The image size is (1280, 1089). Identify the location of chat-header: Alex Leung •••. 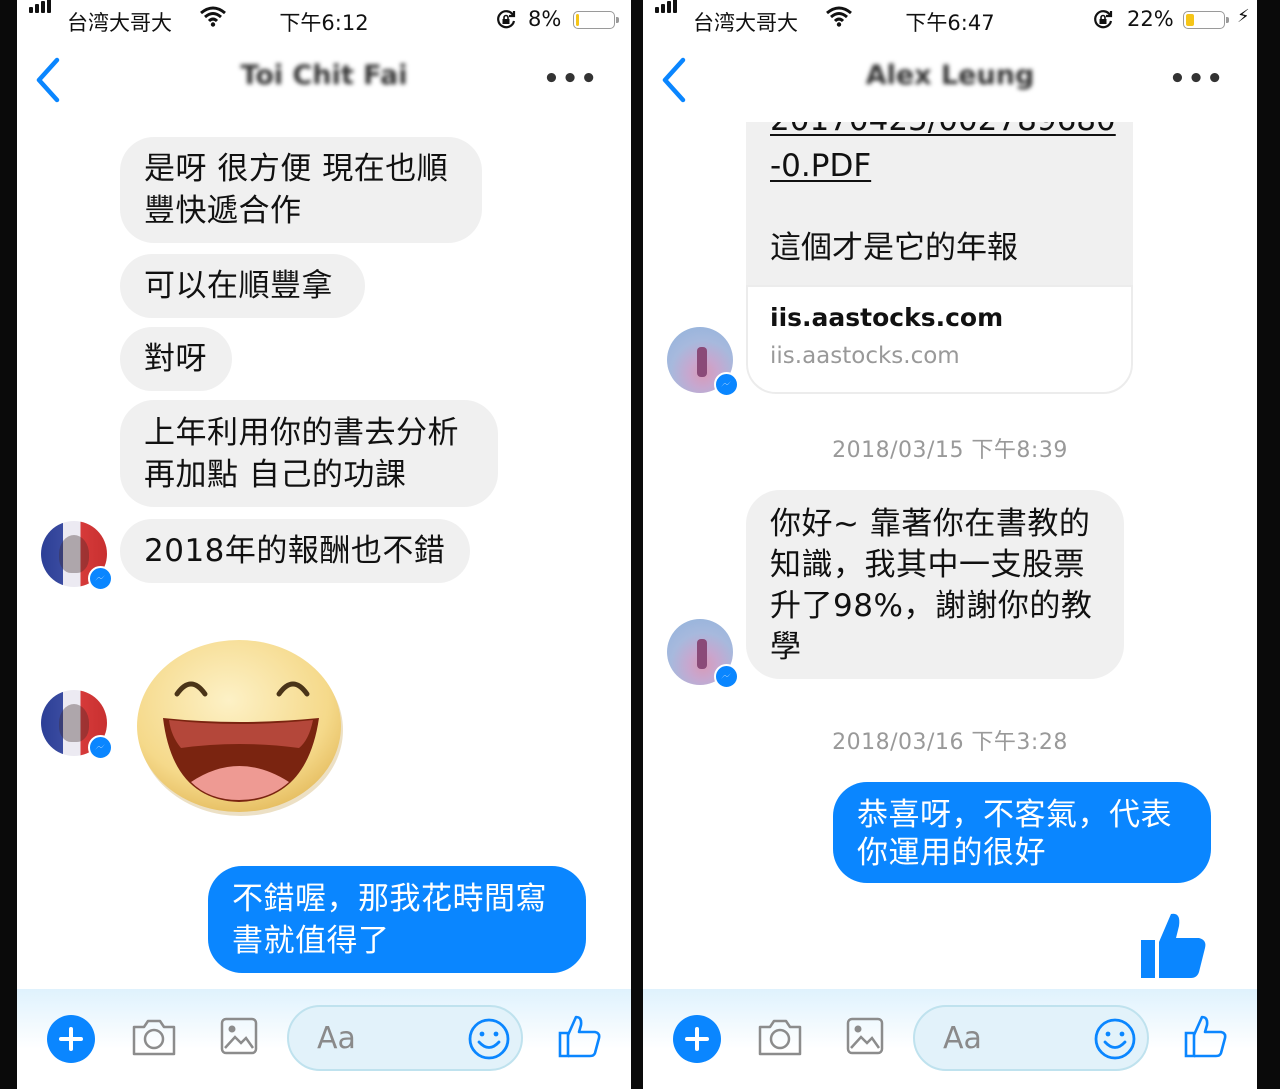
(950, 80).